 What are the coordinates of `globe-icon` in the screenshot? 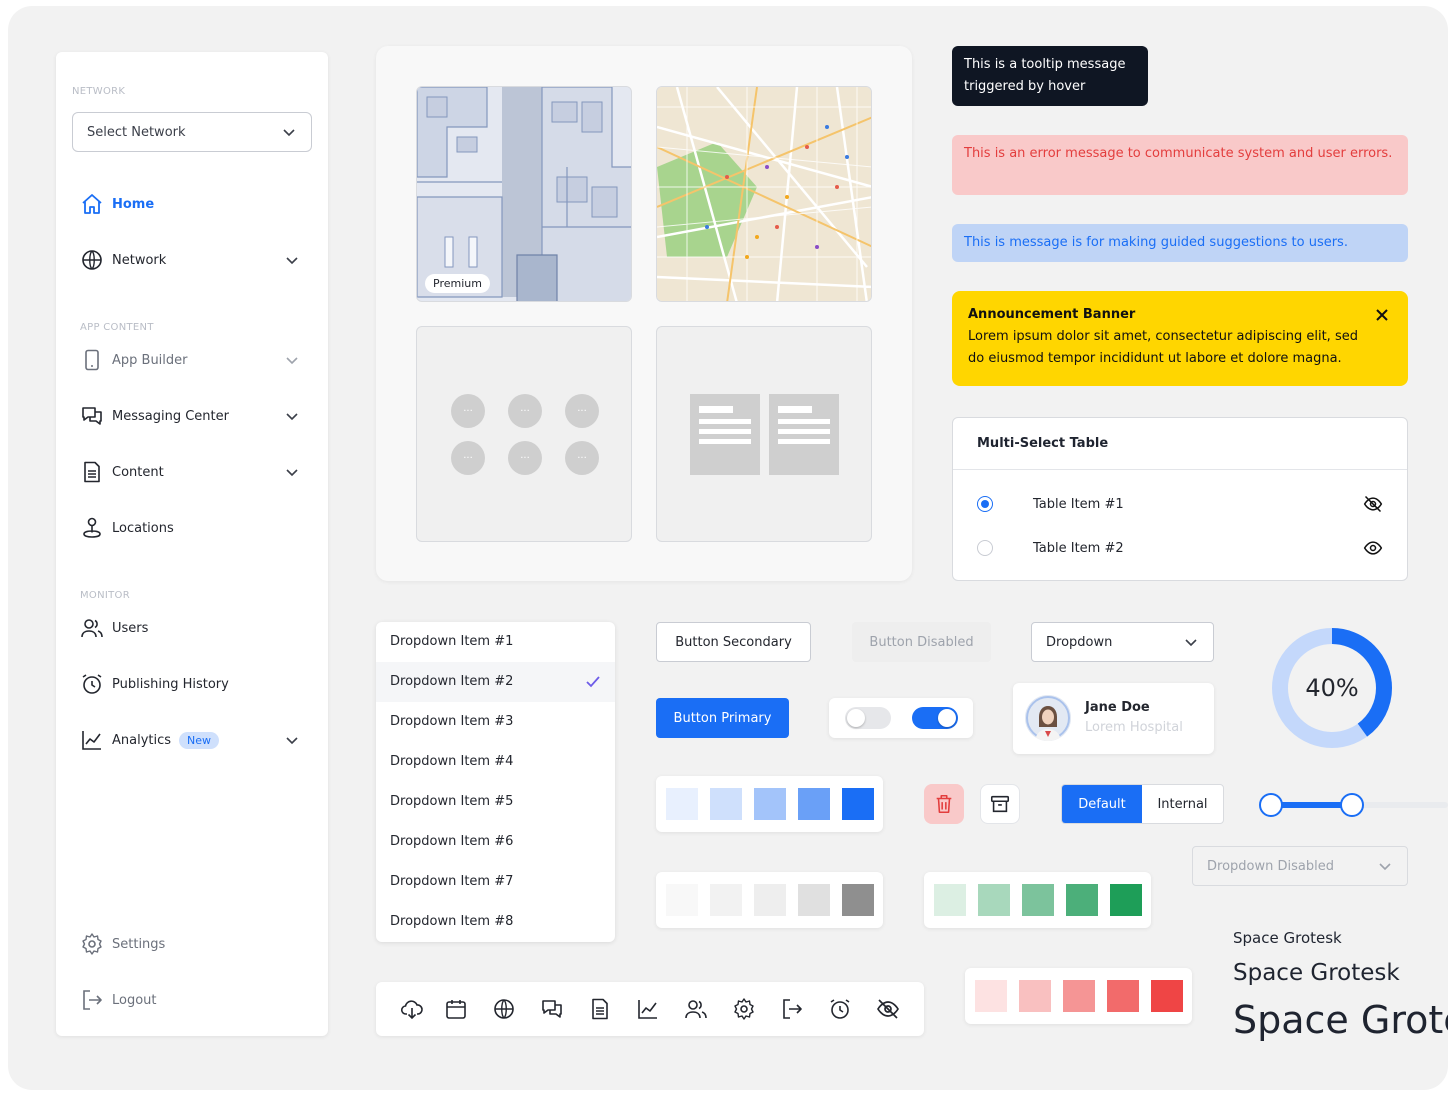 It's located at (504, 1009).